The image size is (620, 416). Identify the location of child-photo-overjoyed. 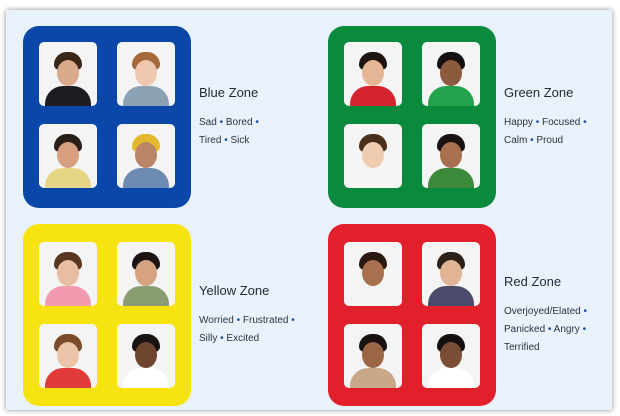
(373, 274).